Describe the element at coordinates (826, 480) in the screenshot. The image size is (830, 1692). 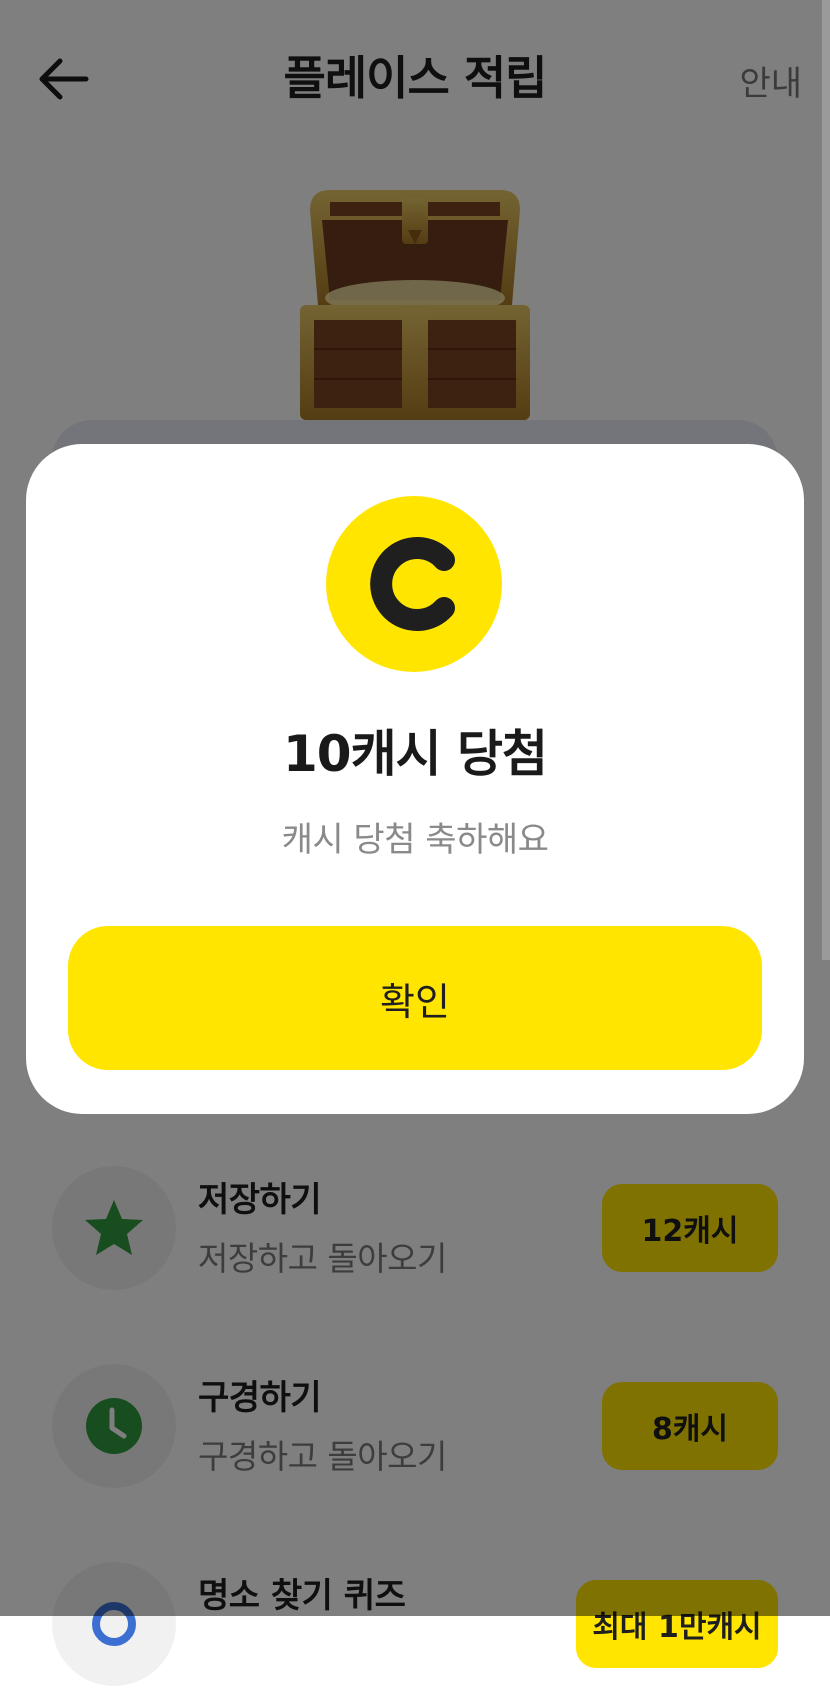
I see `scrollbar` at that location.